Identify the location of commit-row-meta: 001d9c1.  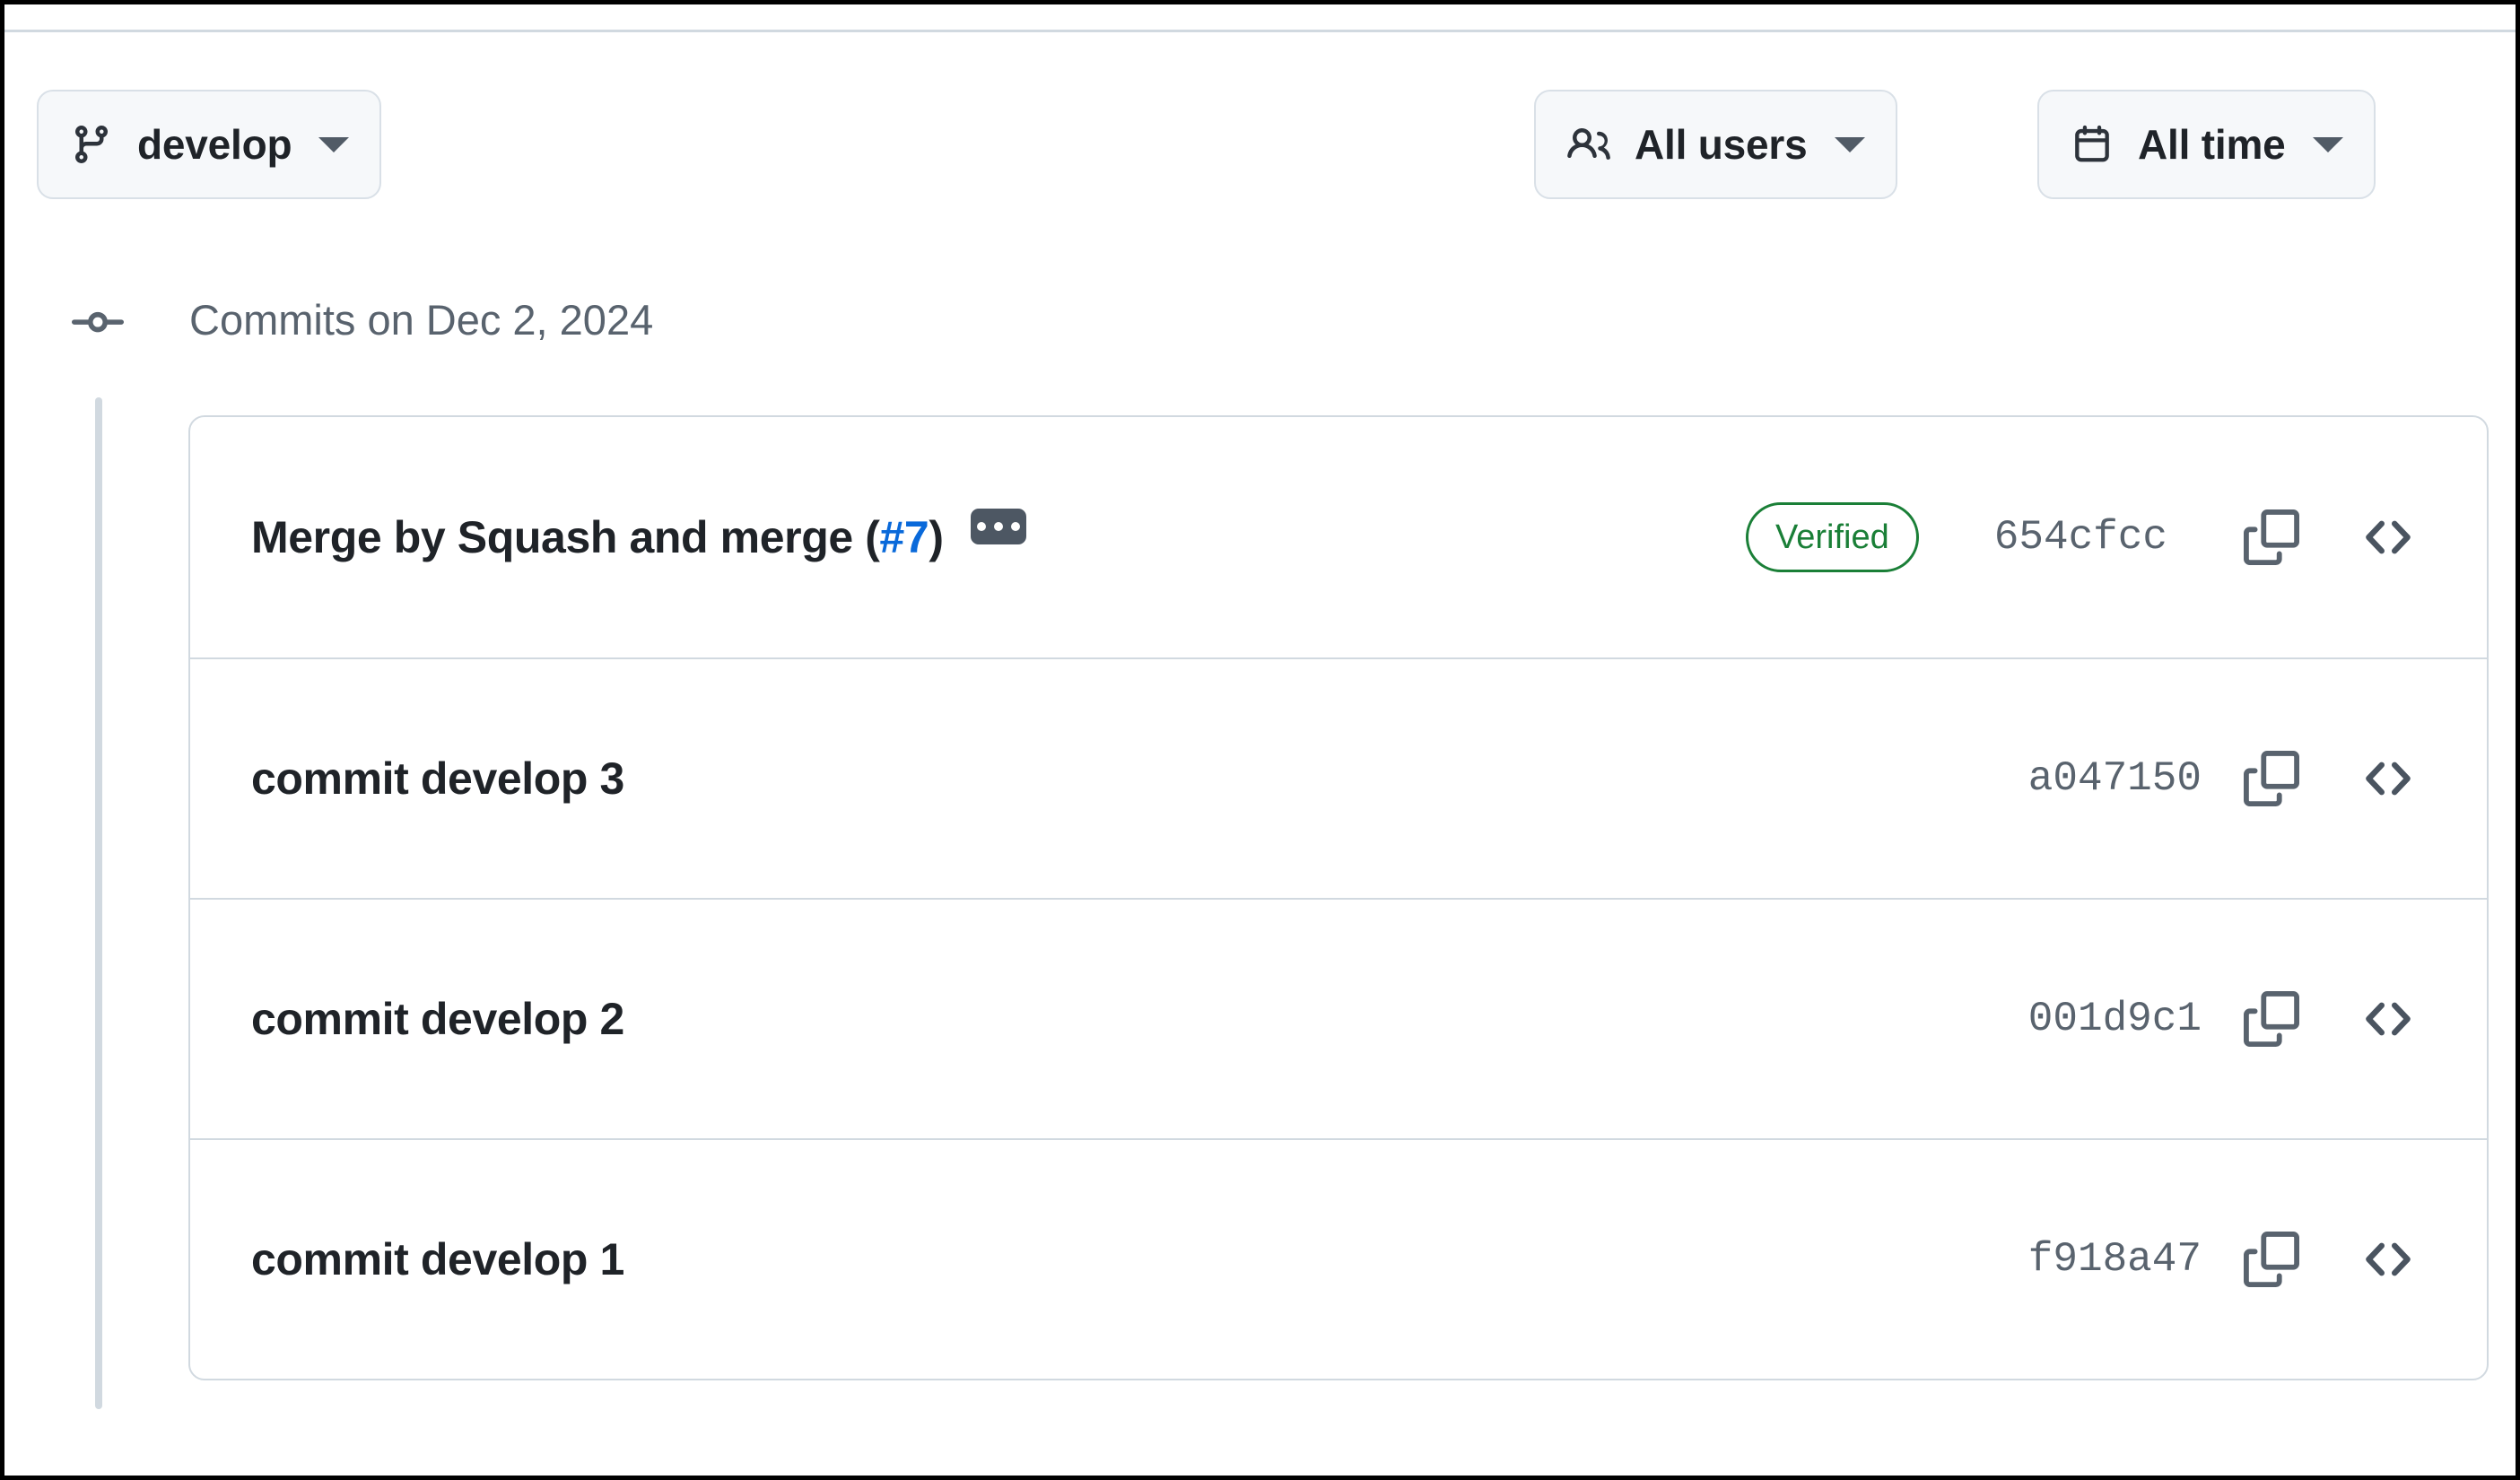
(2229, 1019).